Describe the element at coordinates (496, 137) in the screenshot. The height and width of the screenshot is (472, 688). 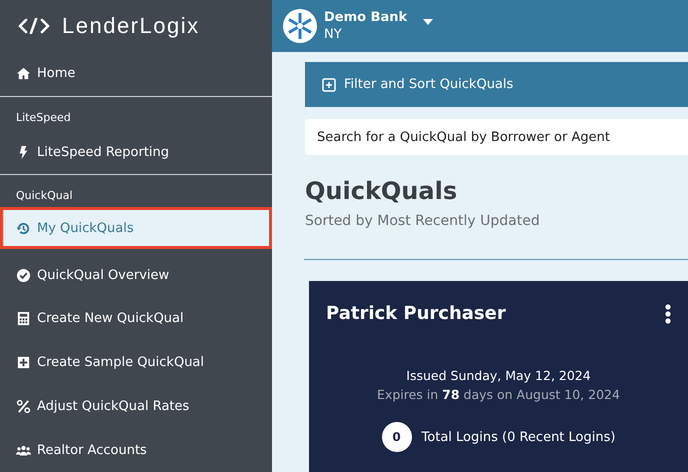
I see `search-field: Search for a QuickQual by Borrower or Agent` at that location.